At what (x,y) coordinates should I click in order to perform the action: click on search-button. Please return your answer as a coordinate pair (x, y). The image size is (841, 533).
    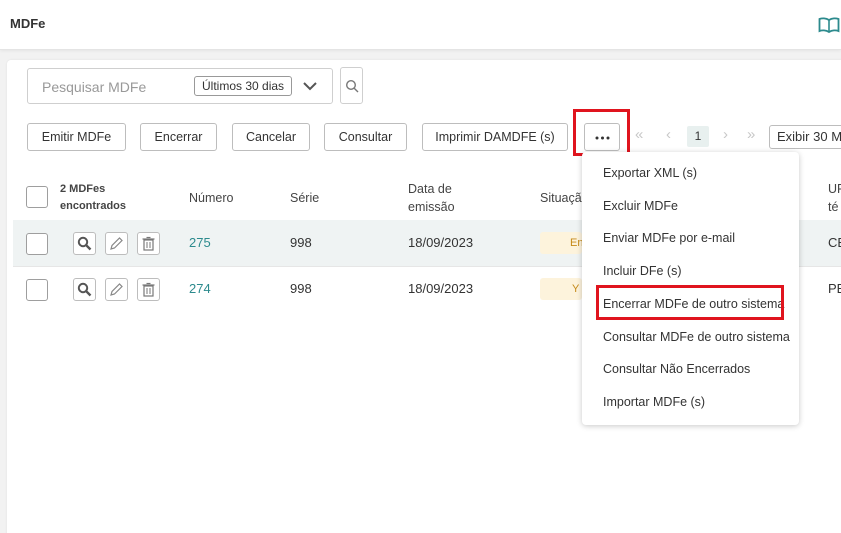
    Looking at the image, I should click on (351, 85).